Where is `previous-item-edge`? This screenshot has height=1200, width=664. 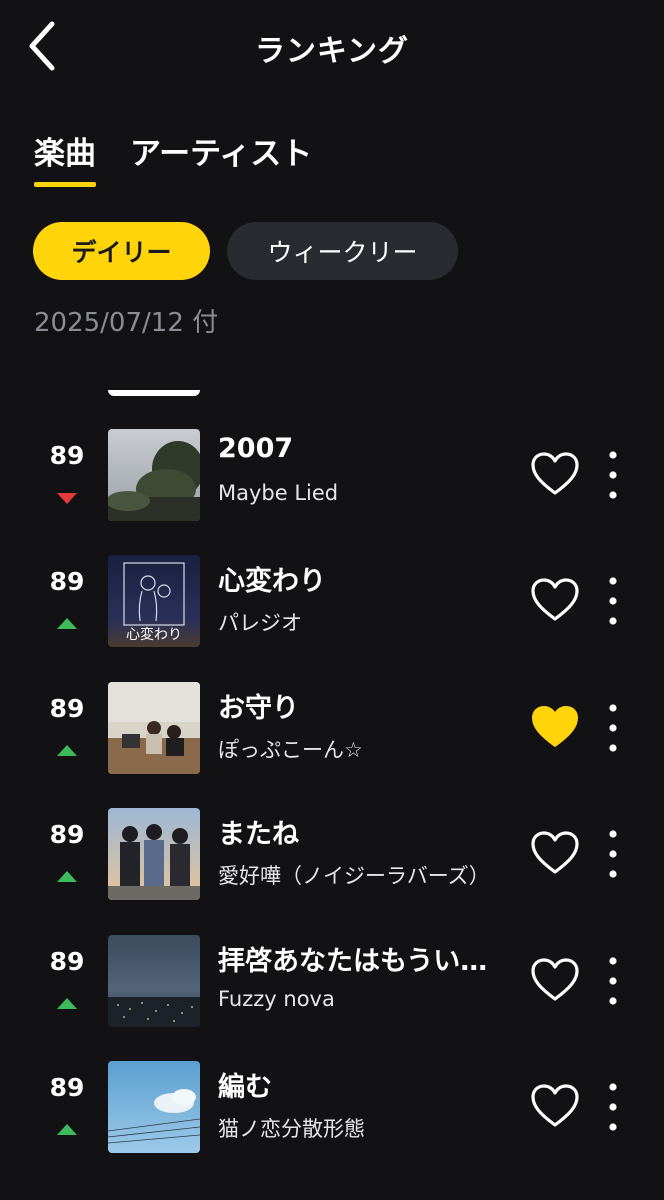 previous-item-edge is located at coordinates (154, 393).